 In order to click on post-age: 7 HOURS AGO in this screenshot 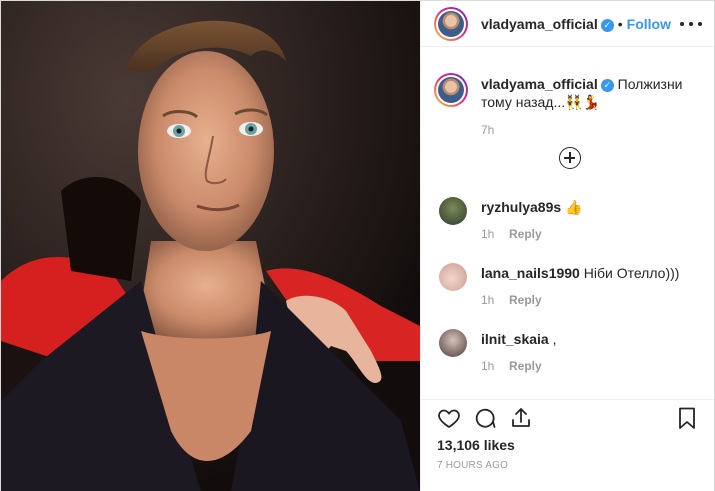, I will do `click(472, 465)`.